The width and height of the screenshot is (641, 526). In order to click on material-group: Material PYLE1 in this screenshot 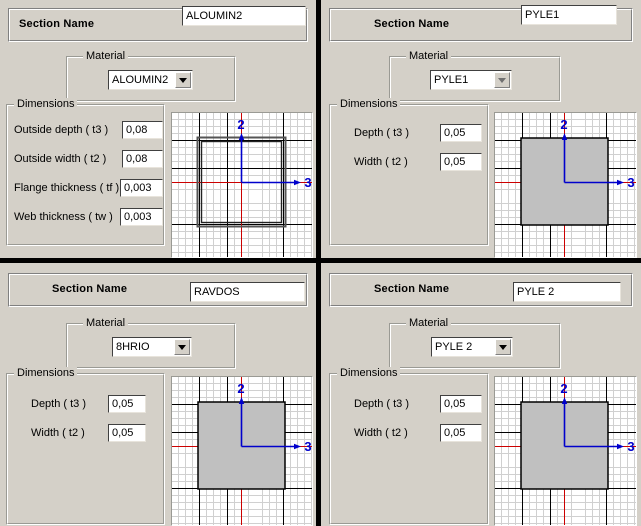, I will do `click(475, 76)`.